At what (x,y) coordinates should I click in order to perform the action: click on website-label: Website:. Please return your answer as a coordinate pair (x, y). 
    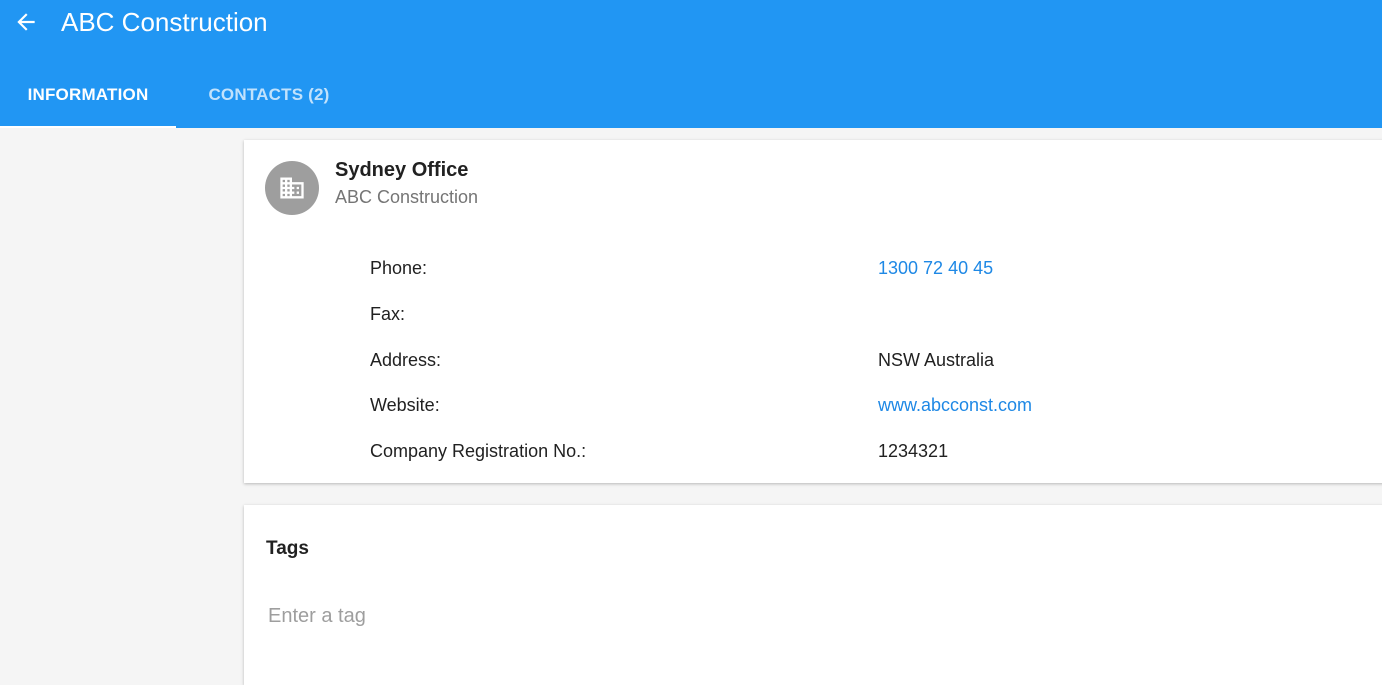
    Looking at the image, I should click on (405, 405).